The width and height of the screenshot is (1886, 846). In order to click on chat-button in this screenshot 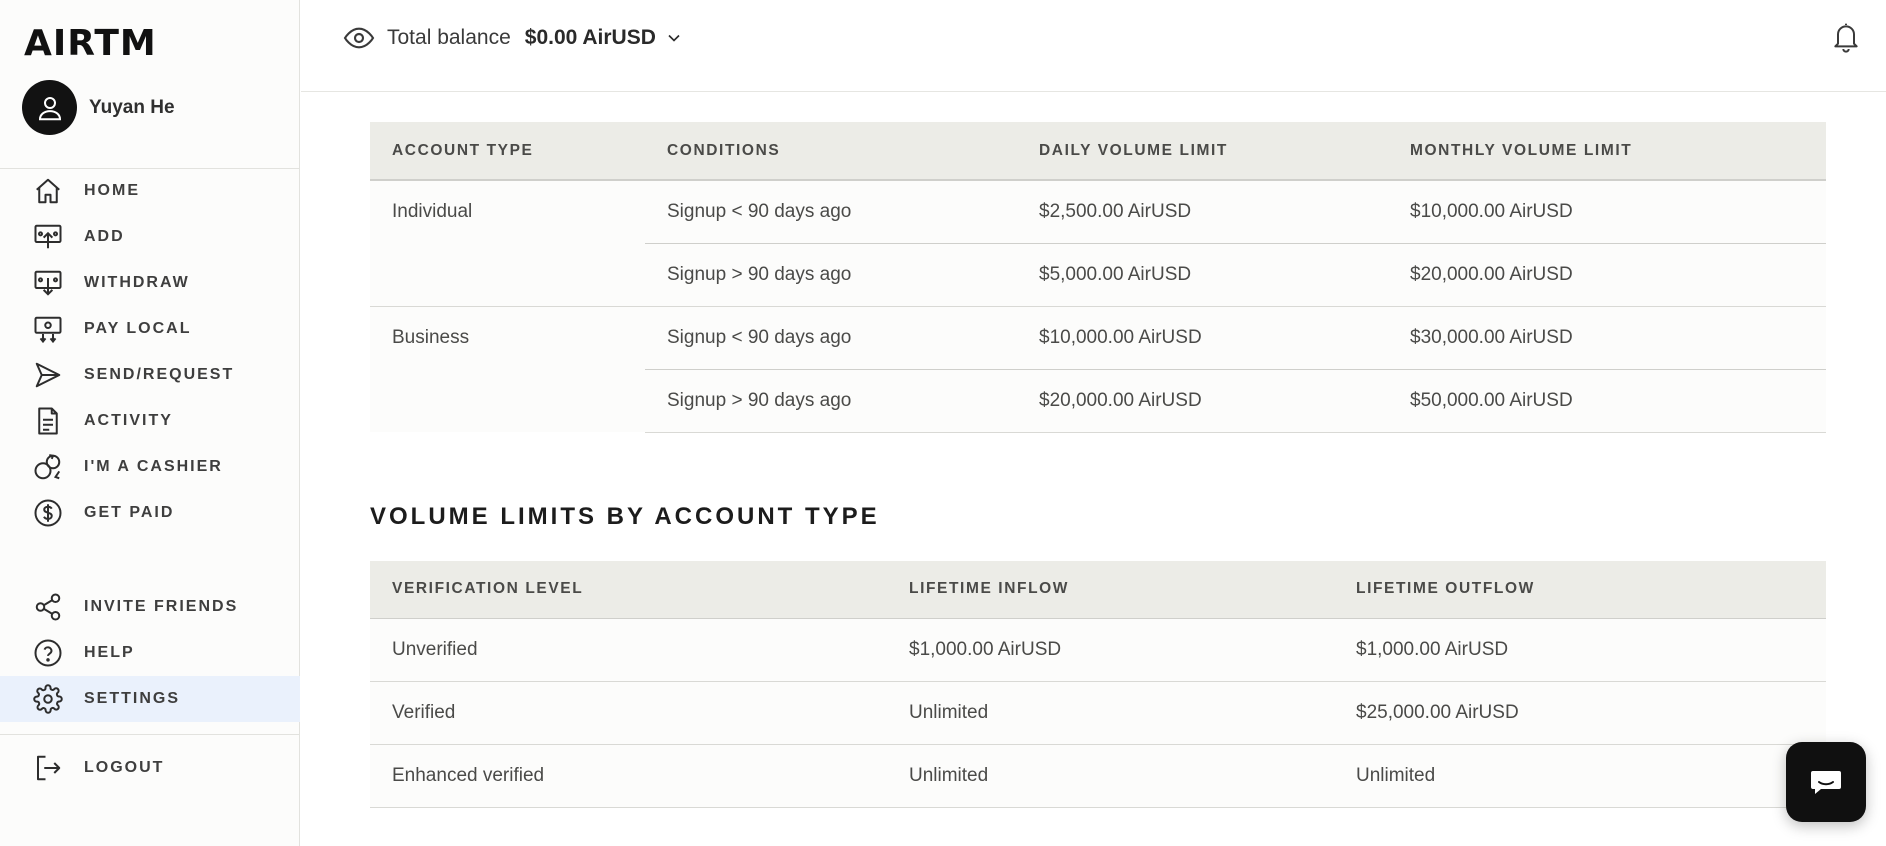, I will do `click(1826, 782)`.